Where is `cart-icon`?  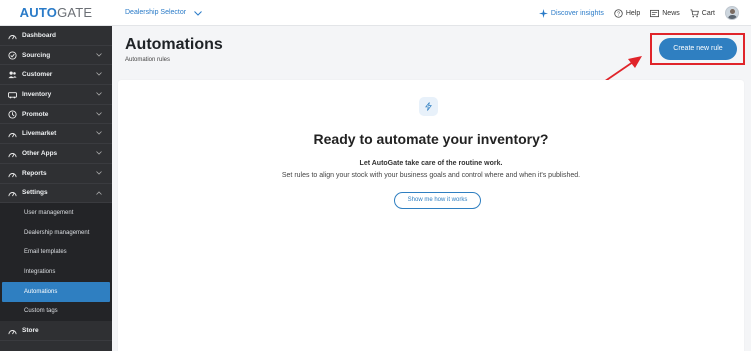
cart-icon is located at coordinates (694, 12).